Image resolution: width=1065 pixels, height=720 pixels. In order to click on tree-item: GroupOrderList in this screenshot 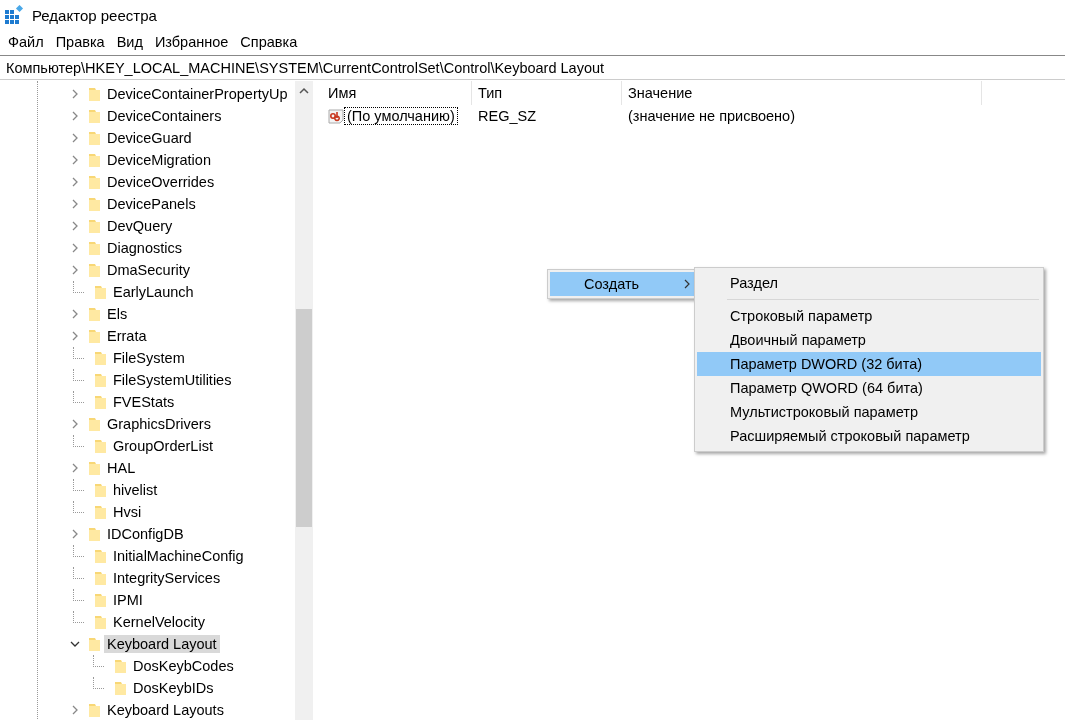, I will do `click(163, 446)`.